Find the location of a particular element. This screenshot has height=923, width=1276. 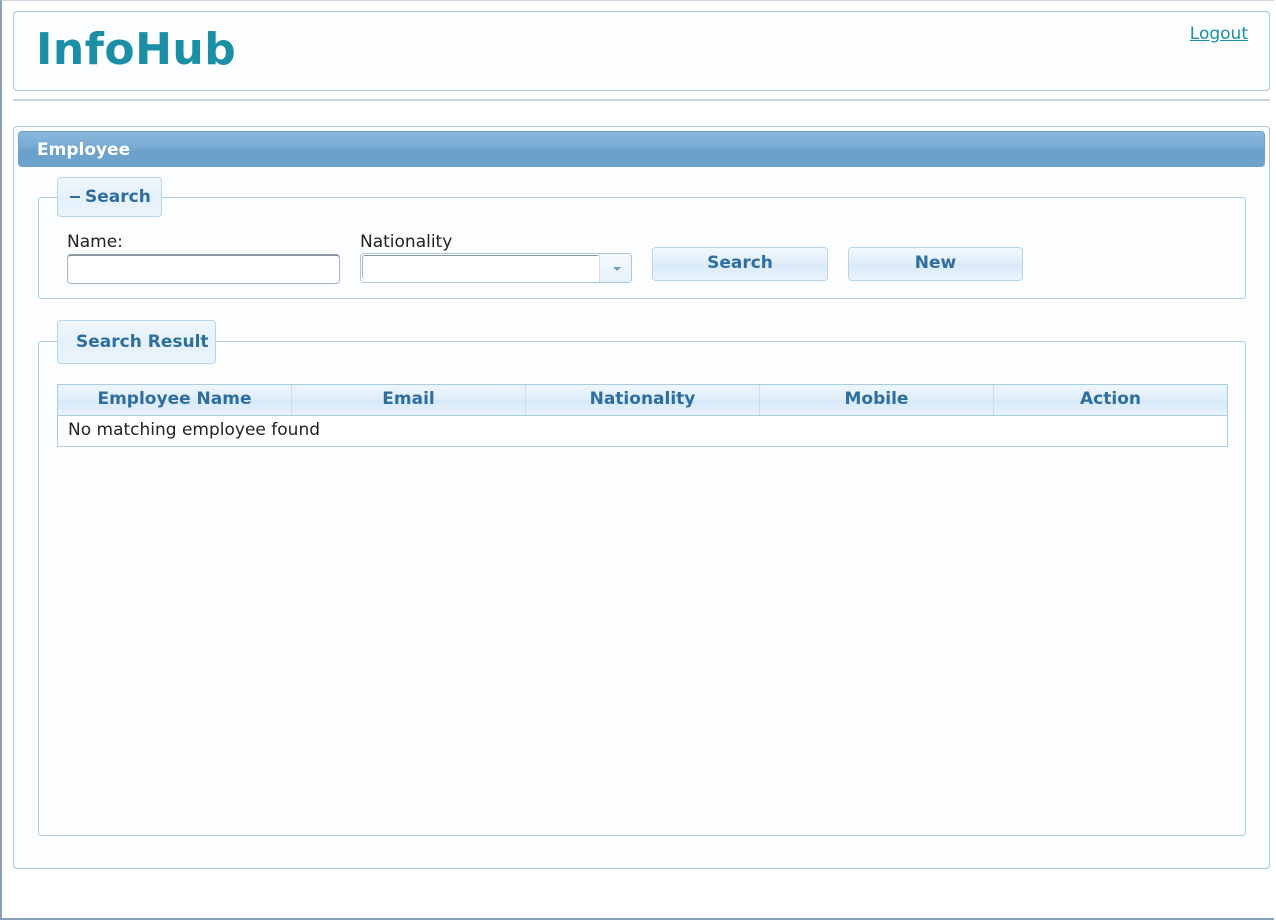

search-result-legend: Search Result is located at coordinates (136, 342).